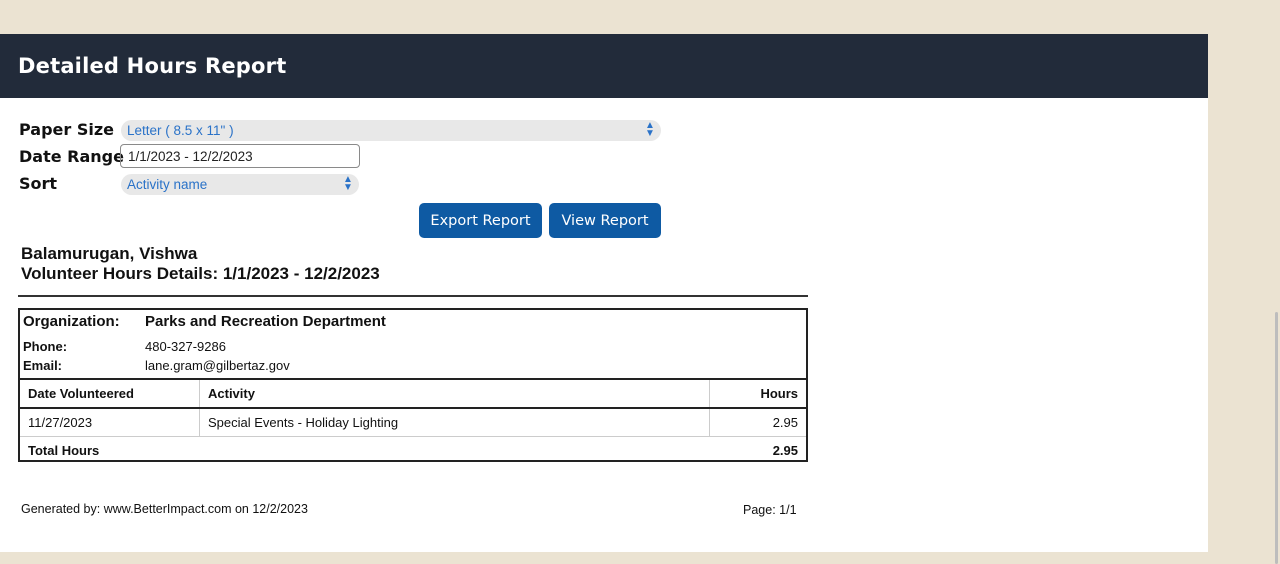 The height and width of the screenshot is (564, 1280). Describe the element at coordinates (45, 346) in the screenshot. I see `phone-label: Phone:` at that location.